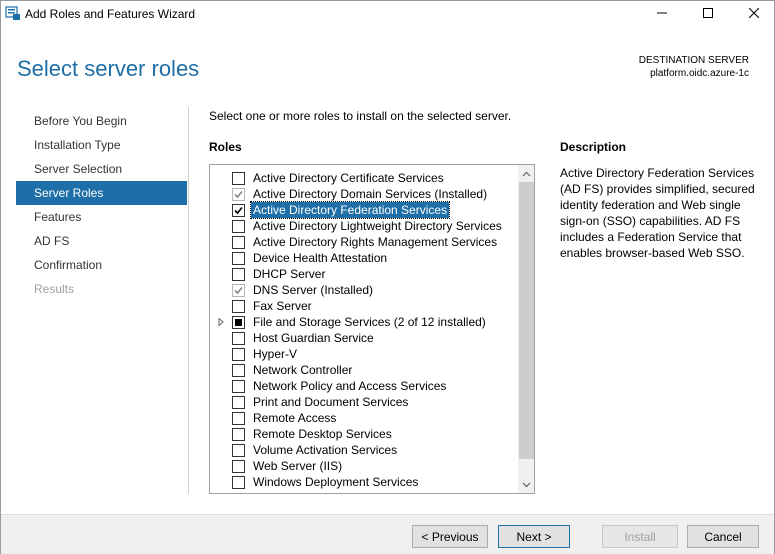  What do you see at coordinates (54, 289) in the screenshot?
I see `nav-item-results: Results` at bounding box center [54, 289].